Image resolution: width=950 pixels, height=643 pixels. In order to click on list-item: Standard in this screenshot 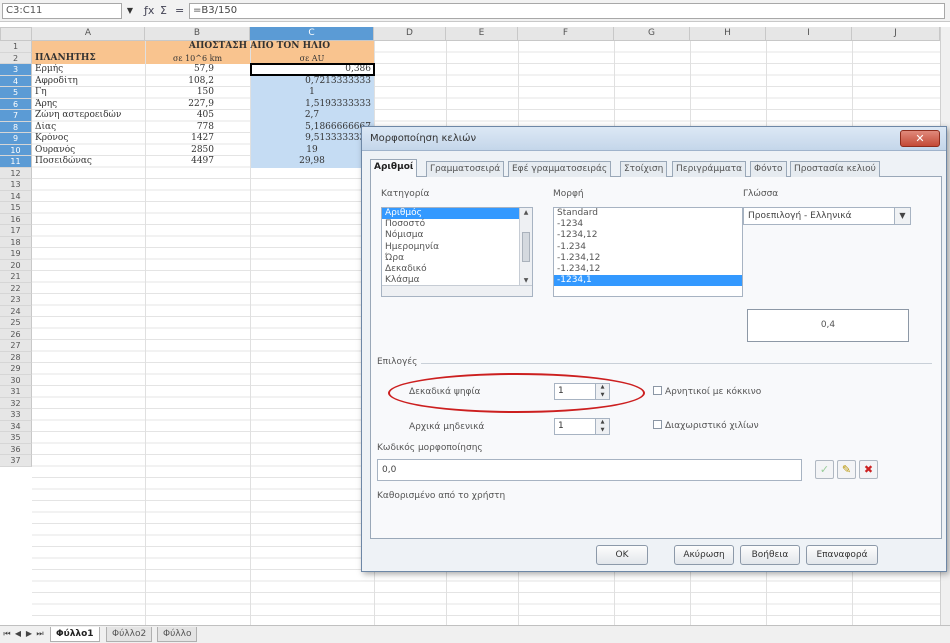, I will do `click(648, 213)`.